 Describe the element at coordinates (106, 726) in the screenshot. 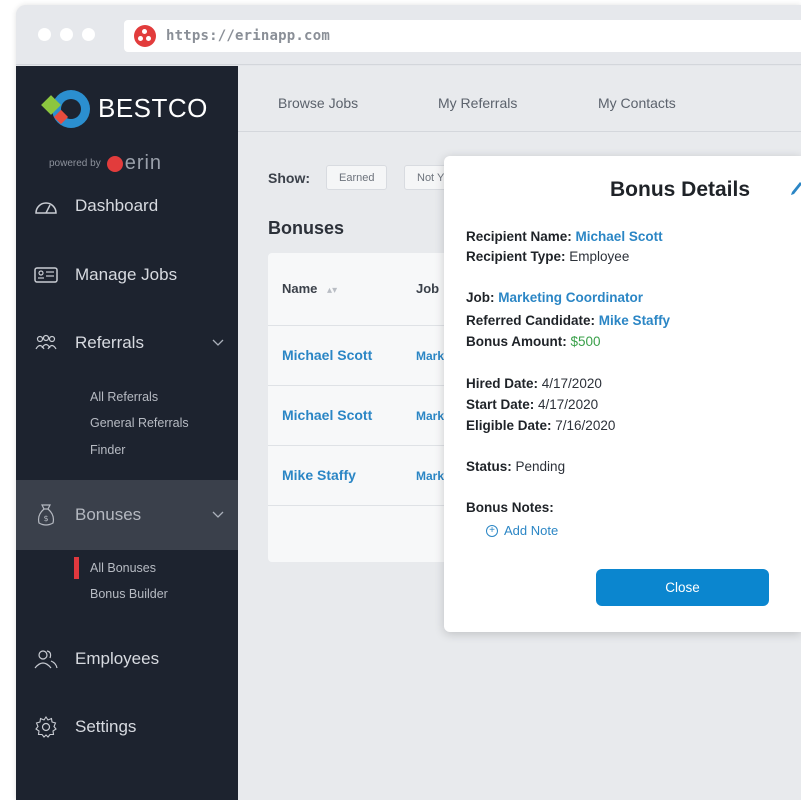

I see `sidebar-item-label: Settings` at that location.